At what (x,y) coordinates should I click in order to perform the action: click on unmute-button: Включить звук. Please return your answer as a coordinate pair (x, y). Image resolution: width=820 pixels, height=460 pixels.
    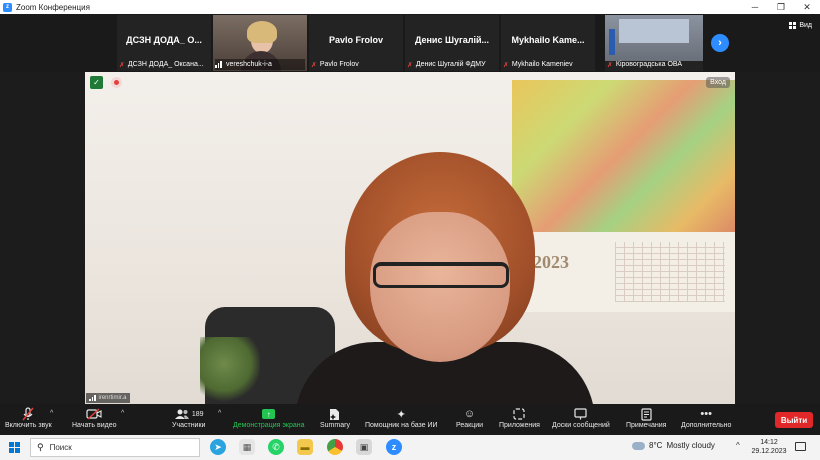
    Looking at the image, I should click on (28, 417).